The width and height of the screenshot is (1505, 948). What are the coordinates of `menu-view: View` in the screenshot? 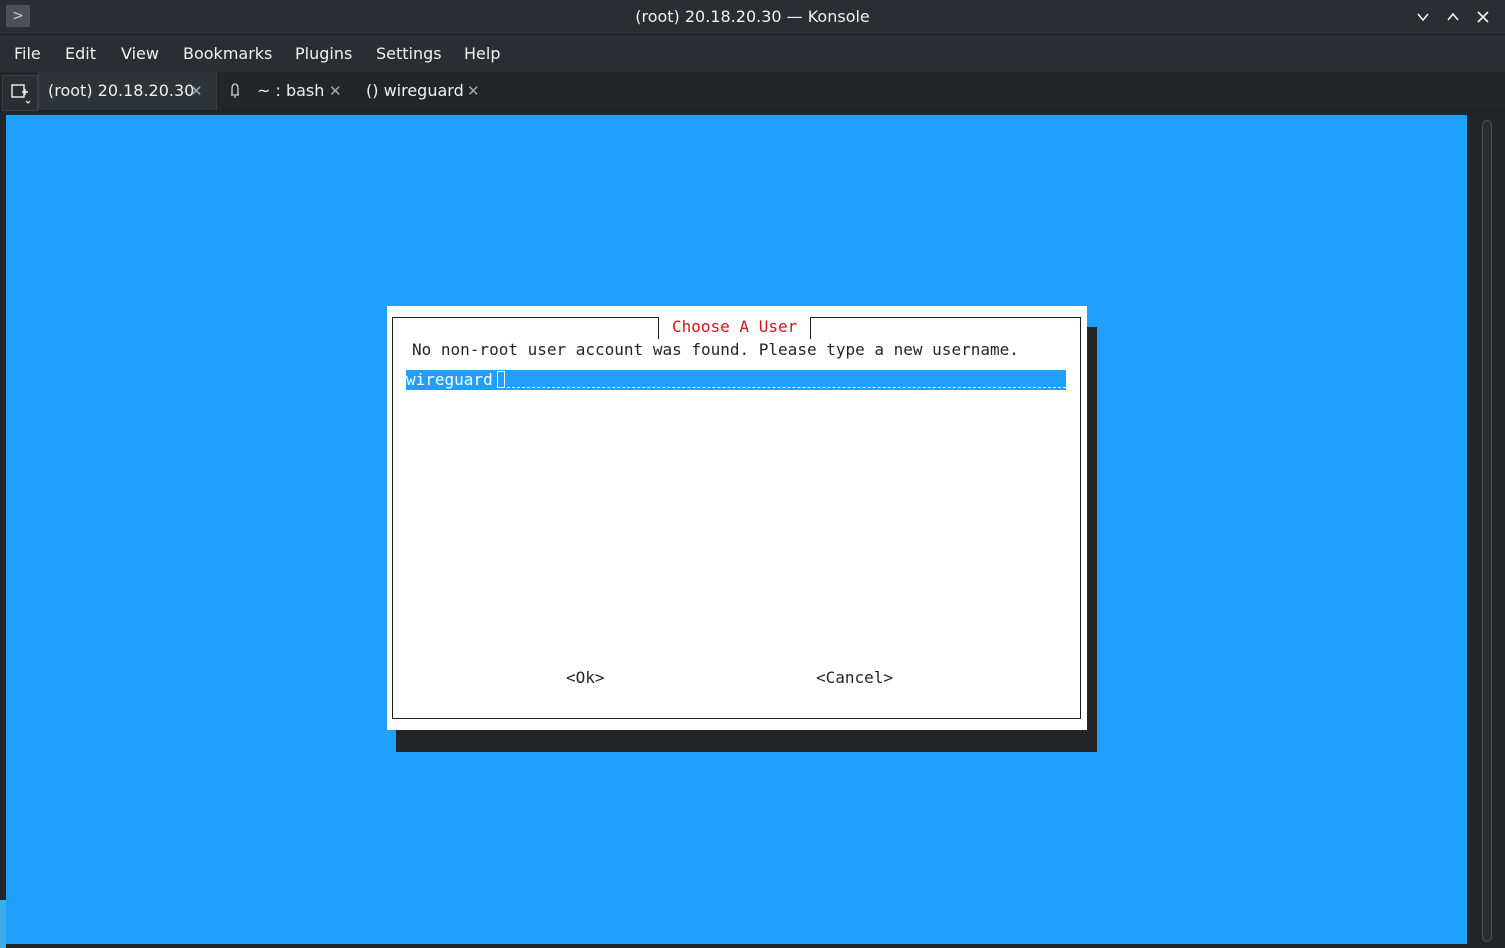 It's located at (140, 53).